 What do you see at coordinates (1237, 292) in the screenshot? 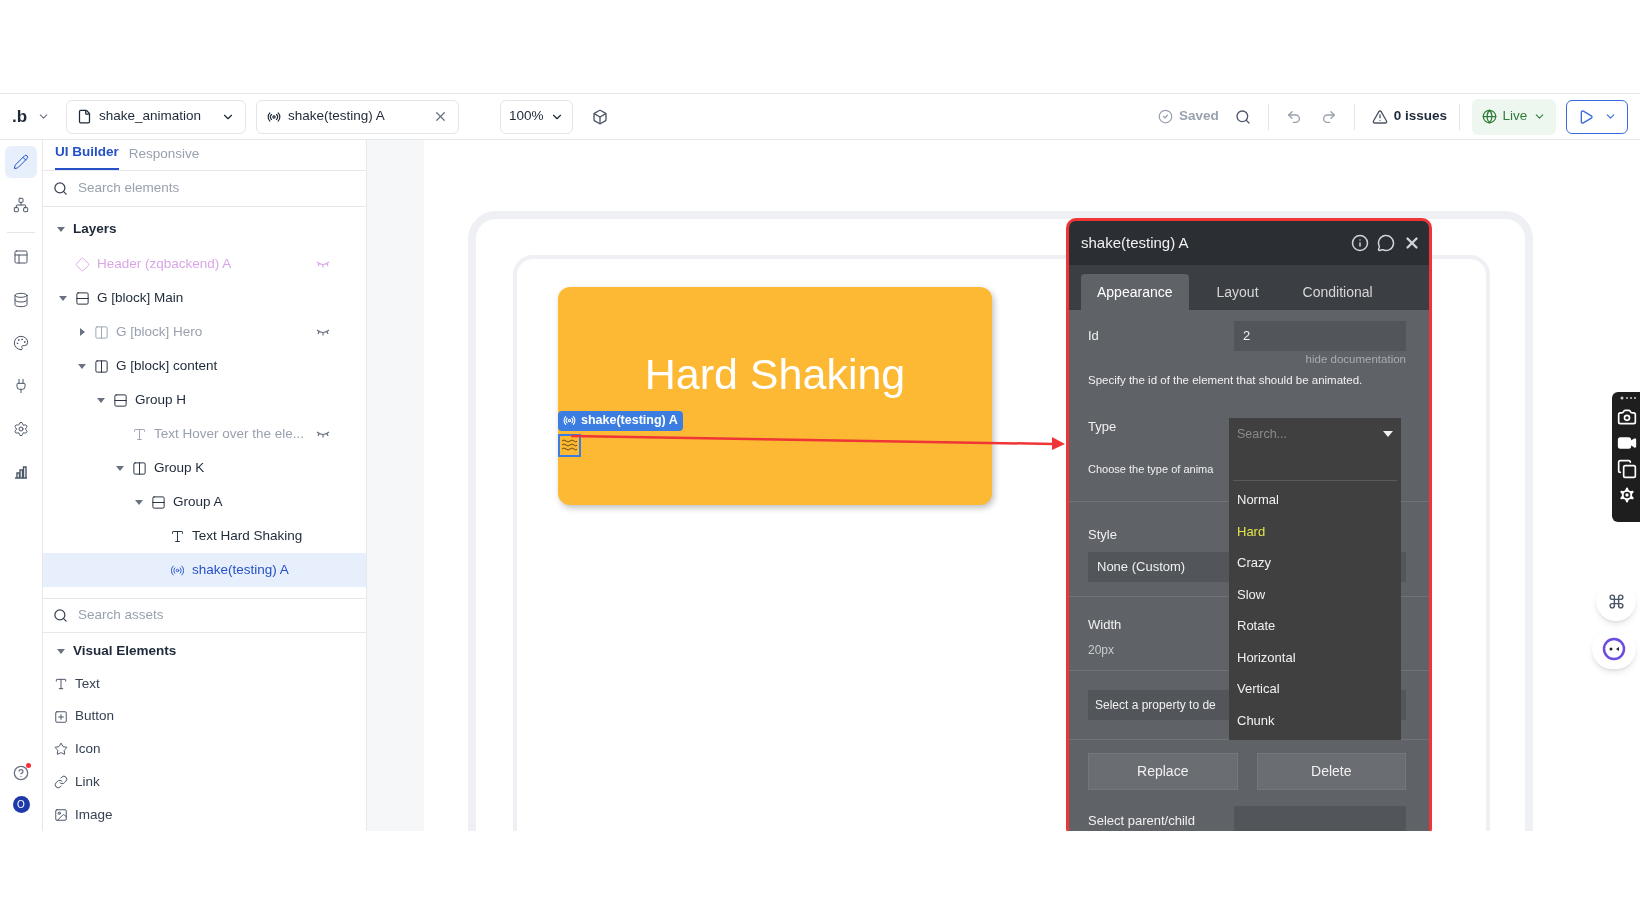
I see `panel-tab: Layout` at bounding box center [1237, 292].